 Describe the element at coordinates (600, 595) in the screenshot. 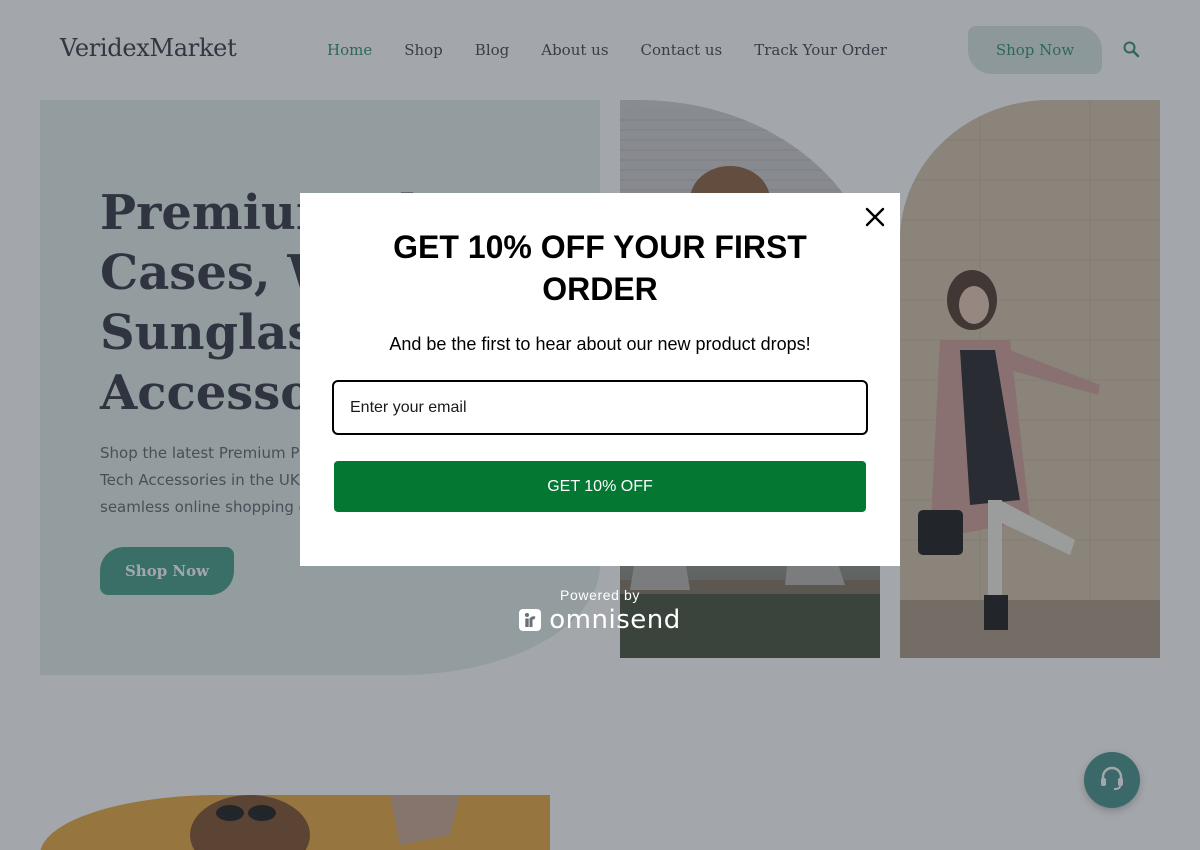

I see `powered-by-label: Powered by` at that location.